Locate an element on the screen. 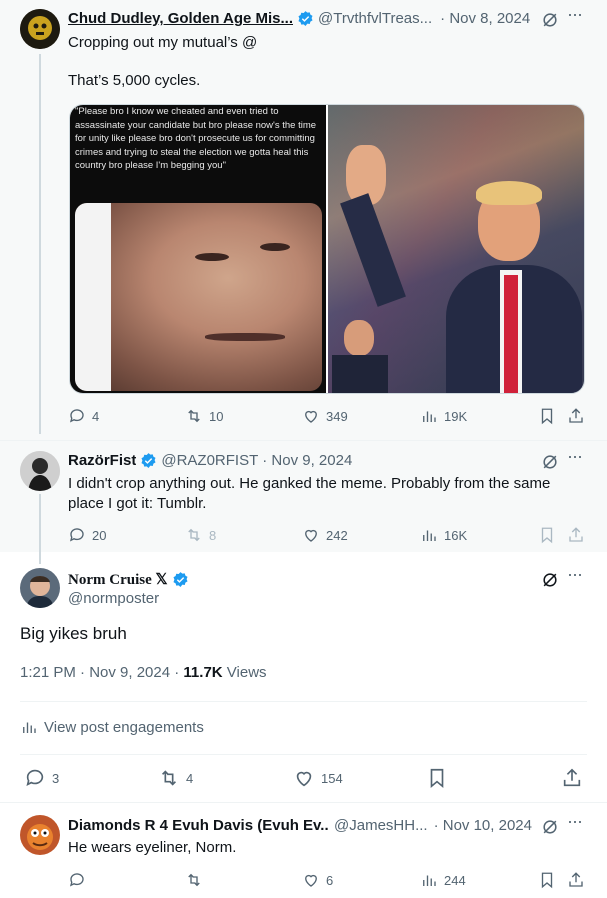 Image resolution: width=607 pixels, height=898 pixels. meme-image-waving-man is located at coordinates (456, 249).